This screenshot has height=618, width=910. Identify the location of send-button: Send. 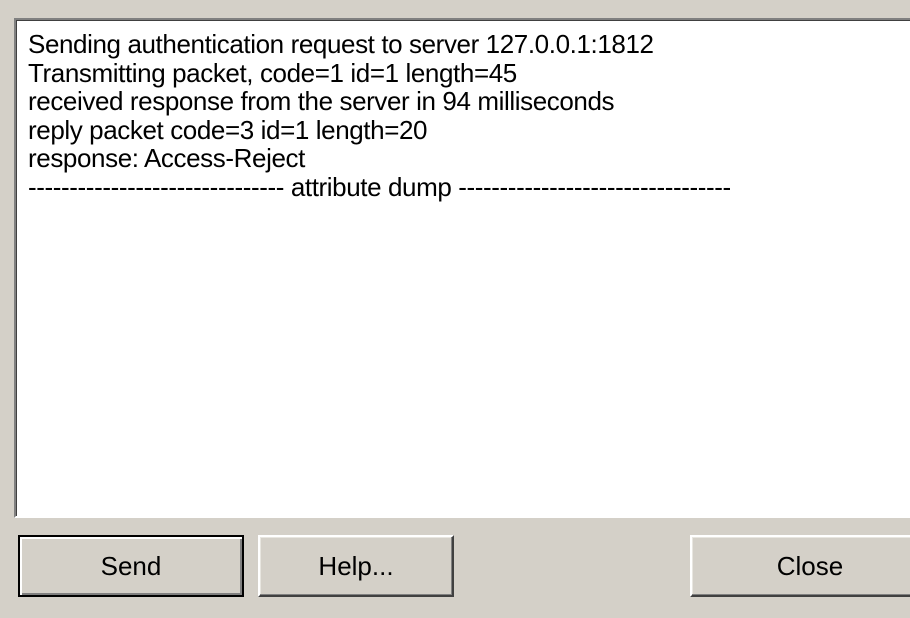
(131, 566).